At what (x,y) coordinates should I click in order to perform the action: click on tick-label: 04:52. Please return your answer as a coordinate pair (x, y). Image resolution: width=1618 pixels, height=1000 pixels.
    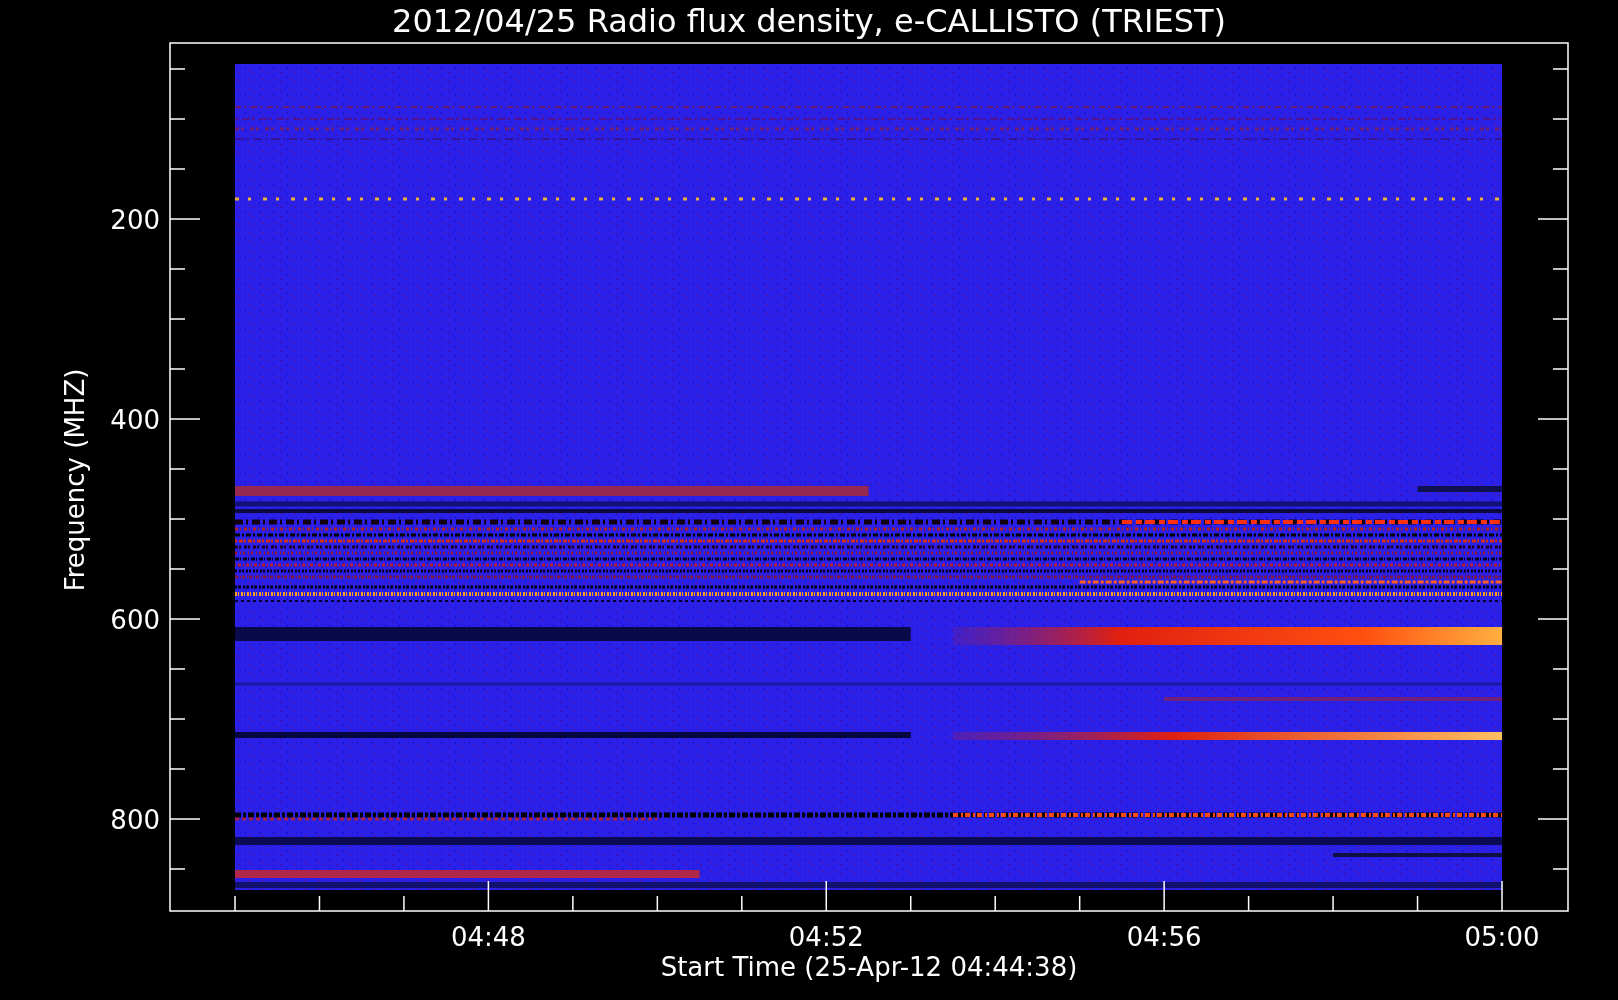
    Looking at the image, I should click on (826, 937).